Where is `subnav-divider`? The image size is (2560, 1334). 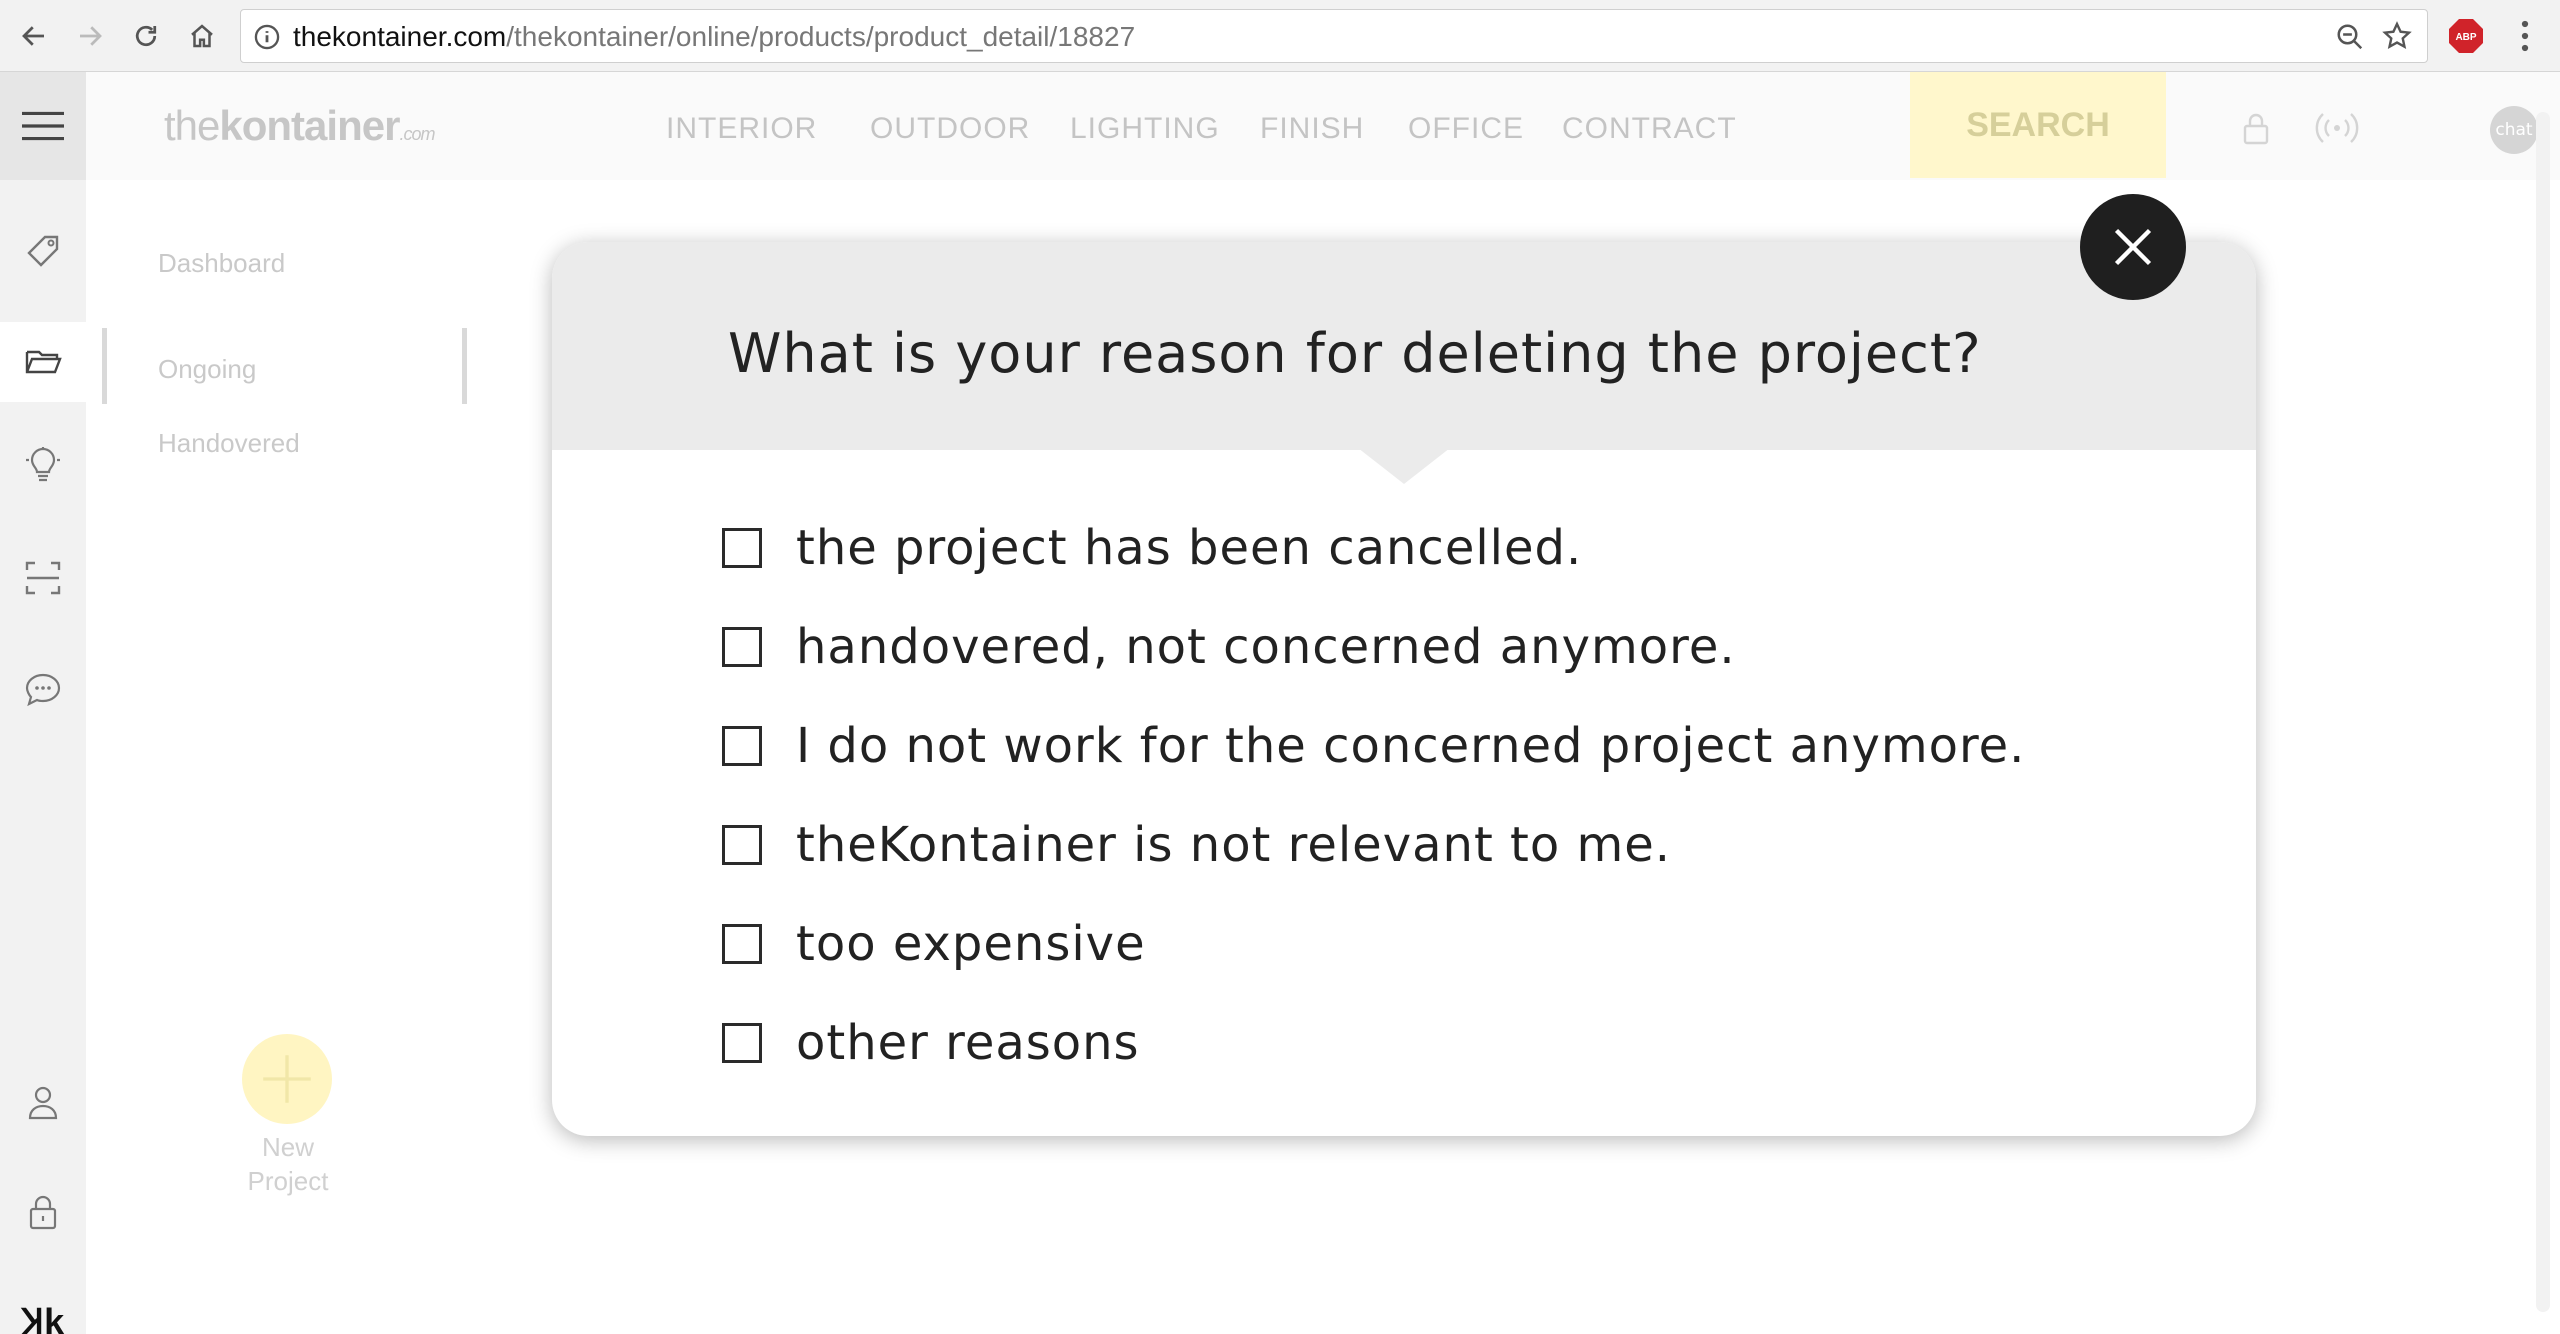 subnav-divider is located at coordinates (464, 366).